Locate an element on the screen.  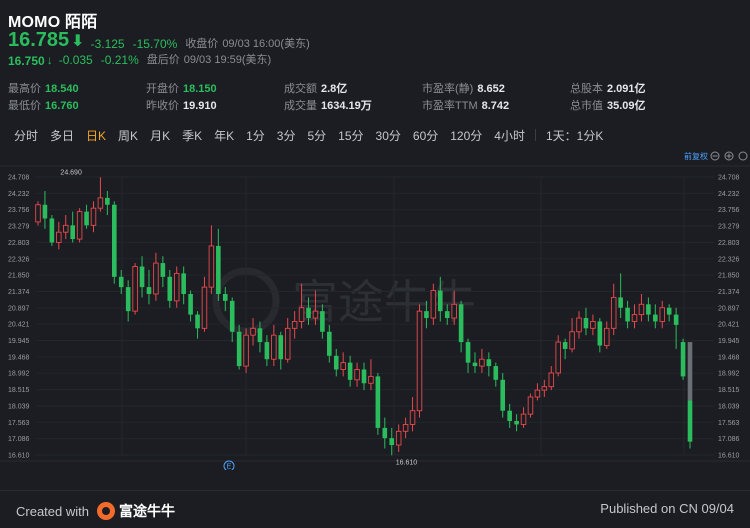
y-tick-label-left: 20.421 is located at coordinates (19, 325).